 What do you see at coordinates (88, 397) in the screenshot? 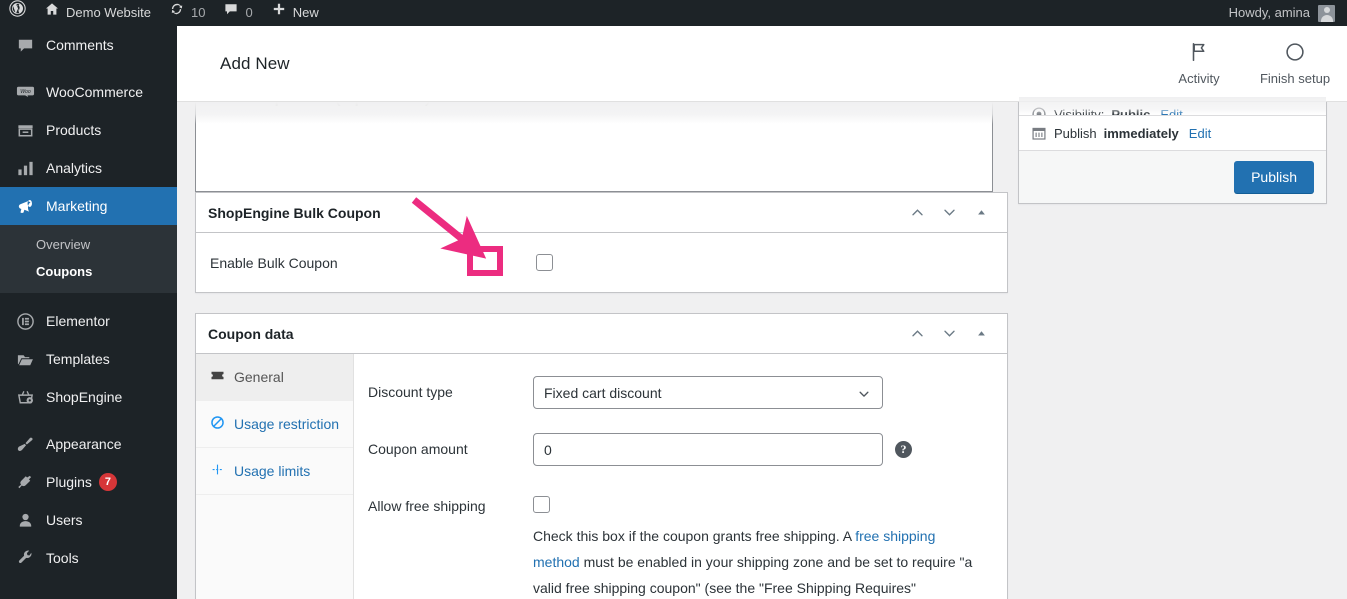
I see `sidebar-item-shopengine: ShopEngine` at bounding box center [88, 397].